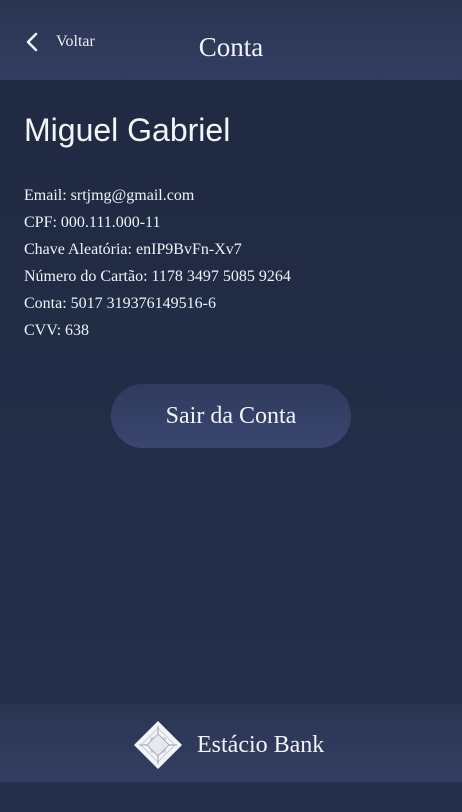  Describe the element at coordinates (127, 130) in the screenshot. I see `account-holder-name: Miguel Gabriel` at that location.